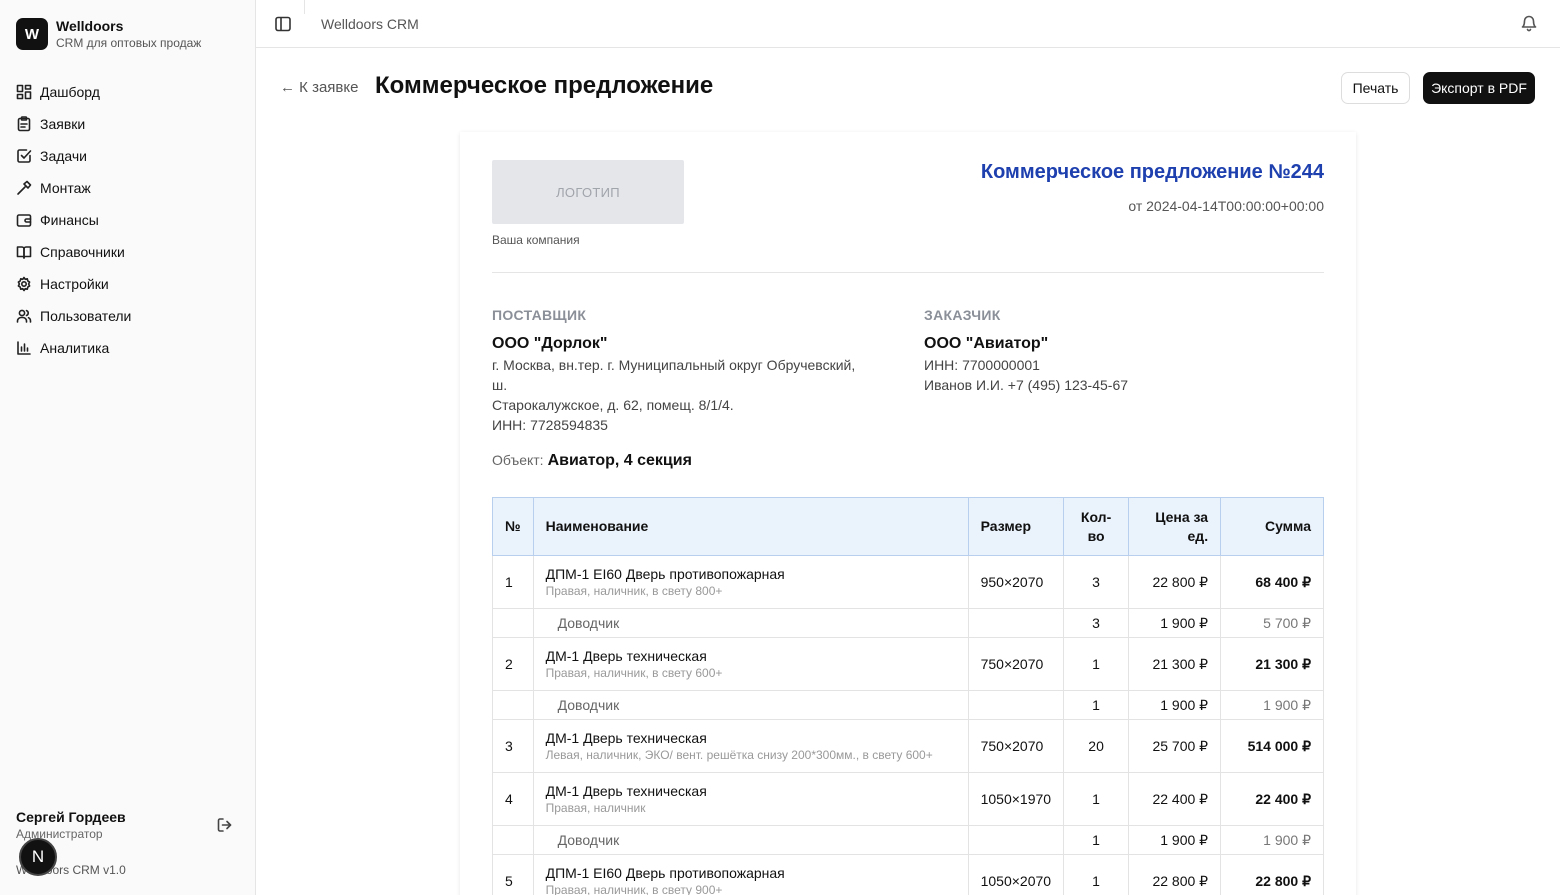 The image size is (1560, 895). I want to click on sidebar-item-dashboard: Дашборд, so click(128, 92).